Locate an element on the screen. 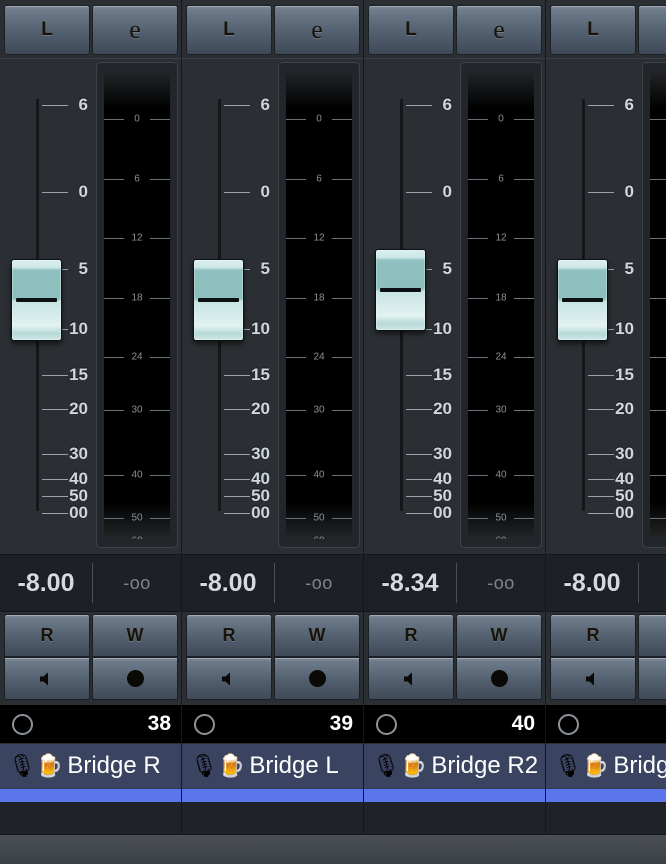 Image resolution: width=666 pixels, height=864 pixels. fader-scale-label: 5 is located at coordinates (83, 268).